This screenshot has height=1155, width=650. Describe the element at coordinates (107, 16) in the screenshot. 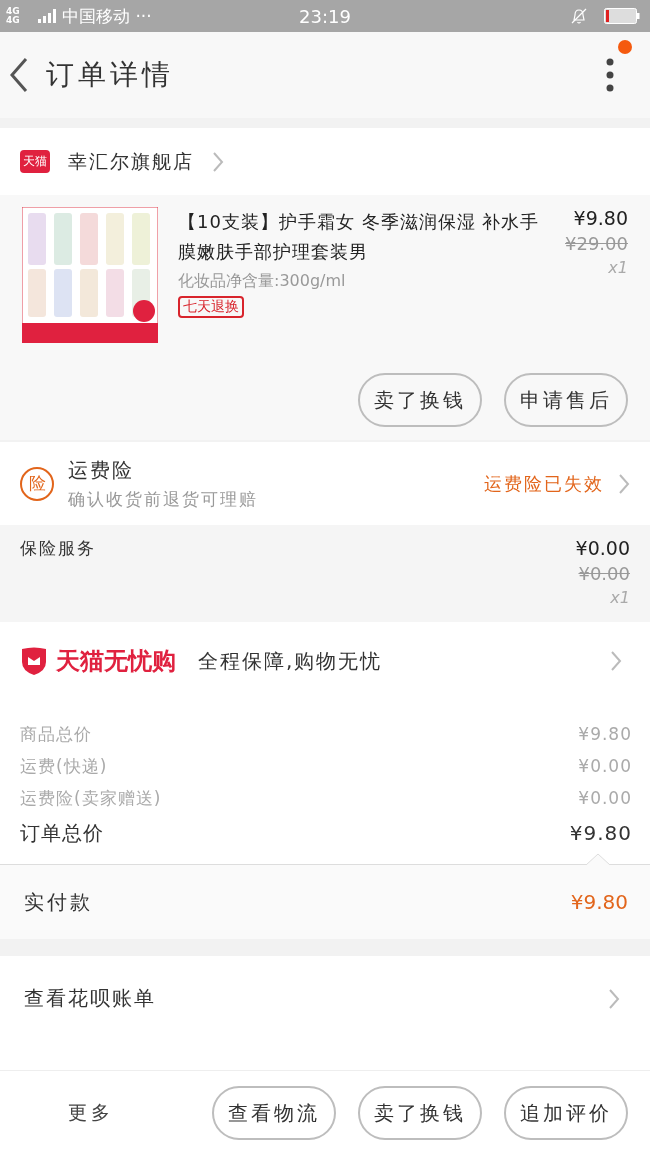

I see `carrier-name: 中国移动 ···` at that location.